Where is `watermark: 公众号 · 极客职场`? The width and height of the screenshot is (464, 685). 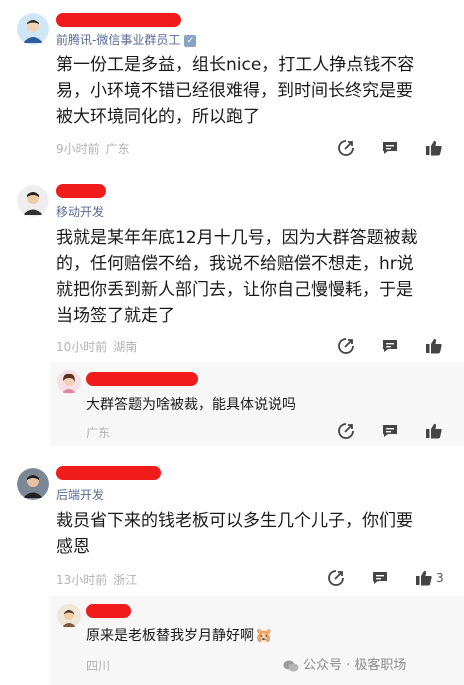
watermark: 公众号 · 极客职场 is located at coordinates (344, 663).